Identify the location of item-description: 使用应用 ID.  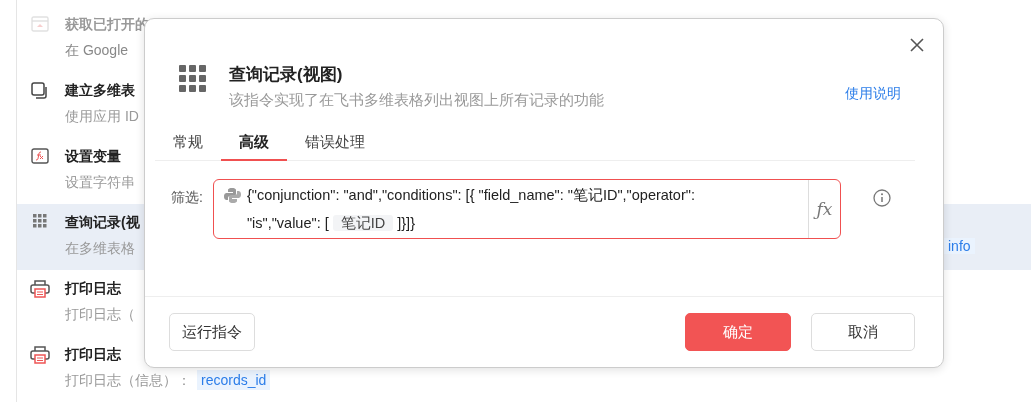
(102, 116).